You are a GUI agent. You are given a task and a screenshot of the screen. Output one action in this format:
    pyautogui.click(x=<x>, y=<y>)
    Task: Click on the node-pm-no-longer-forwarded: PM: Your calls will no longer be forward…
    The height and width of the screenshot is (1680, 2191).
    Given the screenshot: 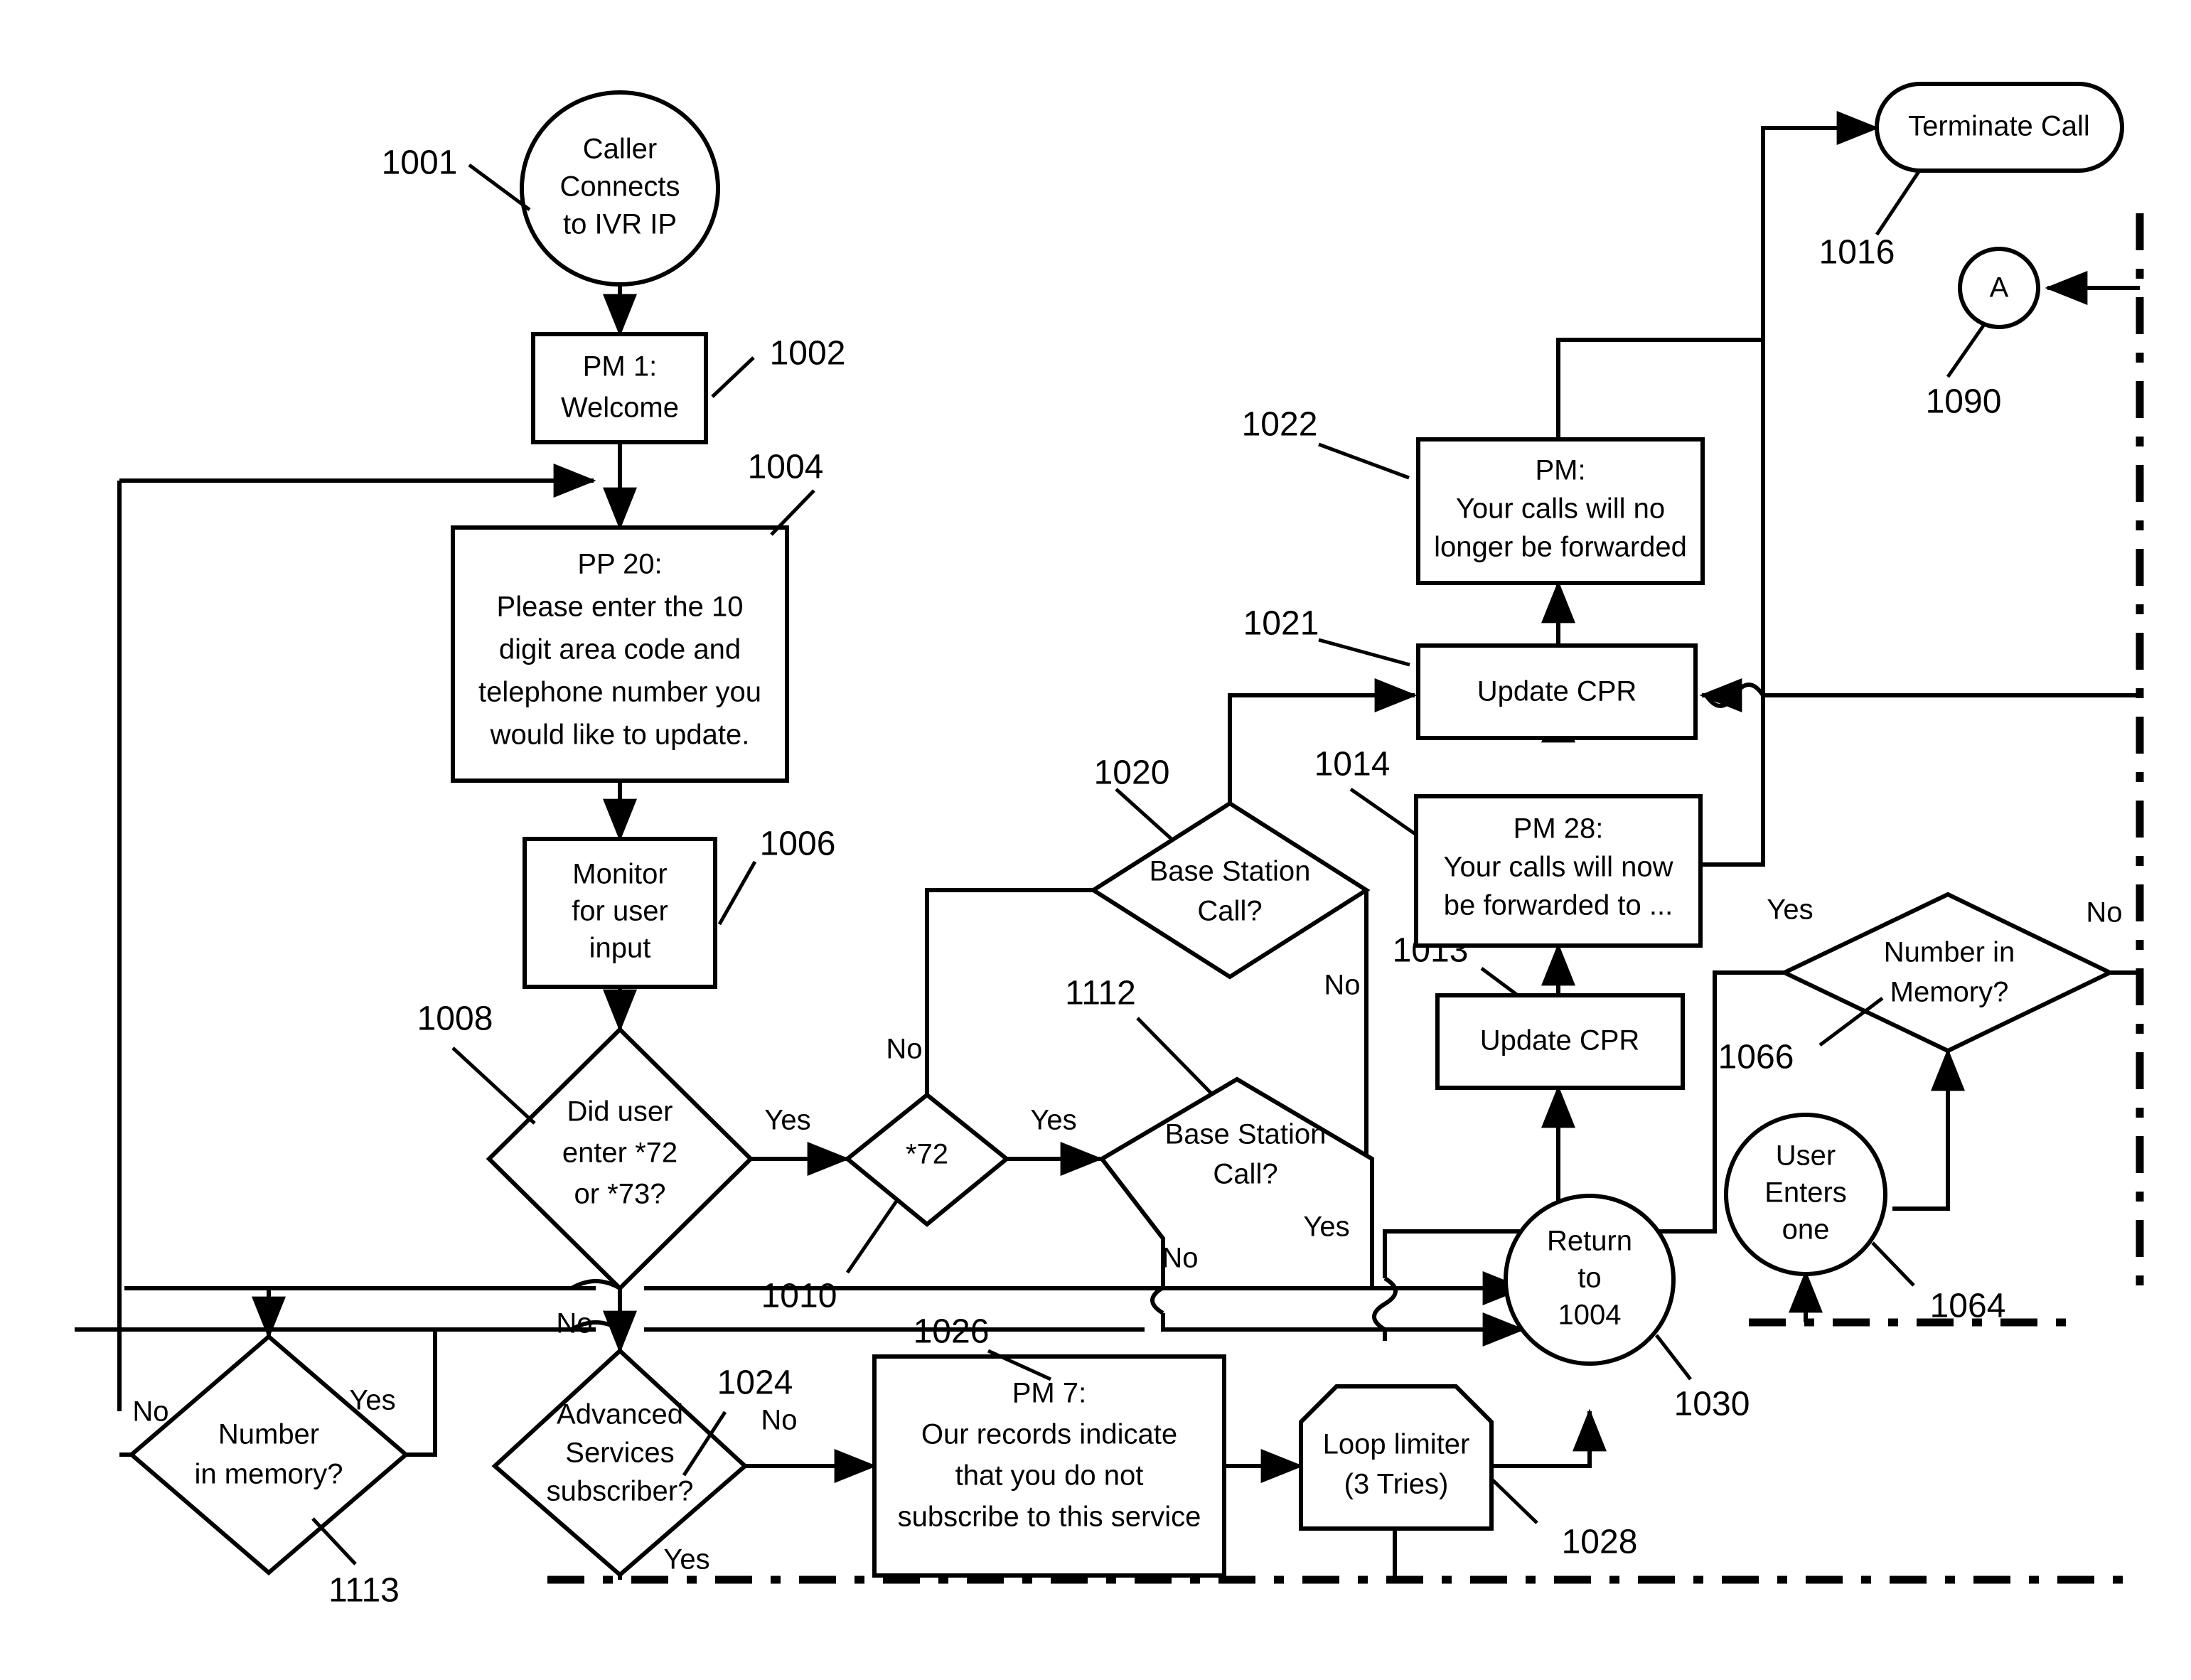 What is the action you would take?
    pyautogui.click(x=1560, y=511)
    